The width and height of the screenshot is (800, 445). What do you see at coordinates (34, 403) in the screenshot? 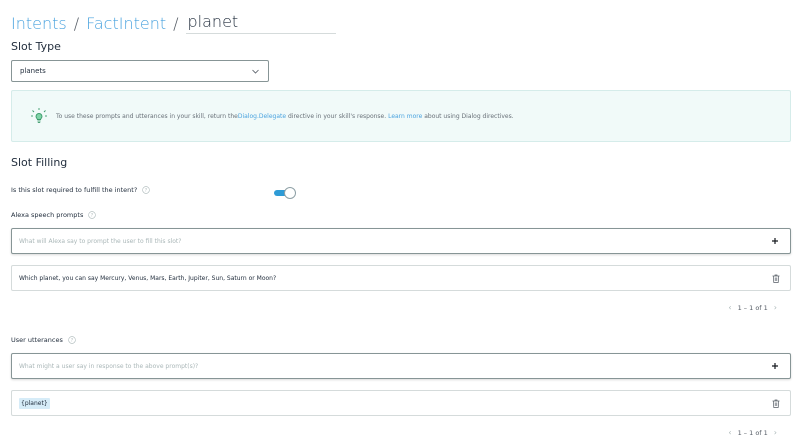
I see `slot-chip: {planet}` at bounding box center [34, 403].